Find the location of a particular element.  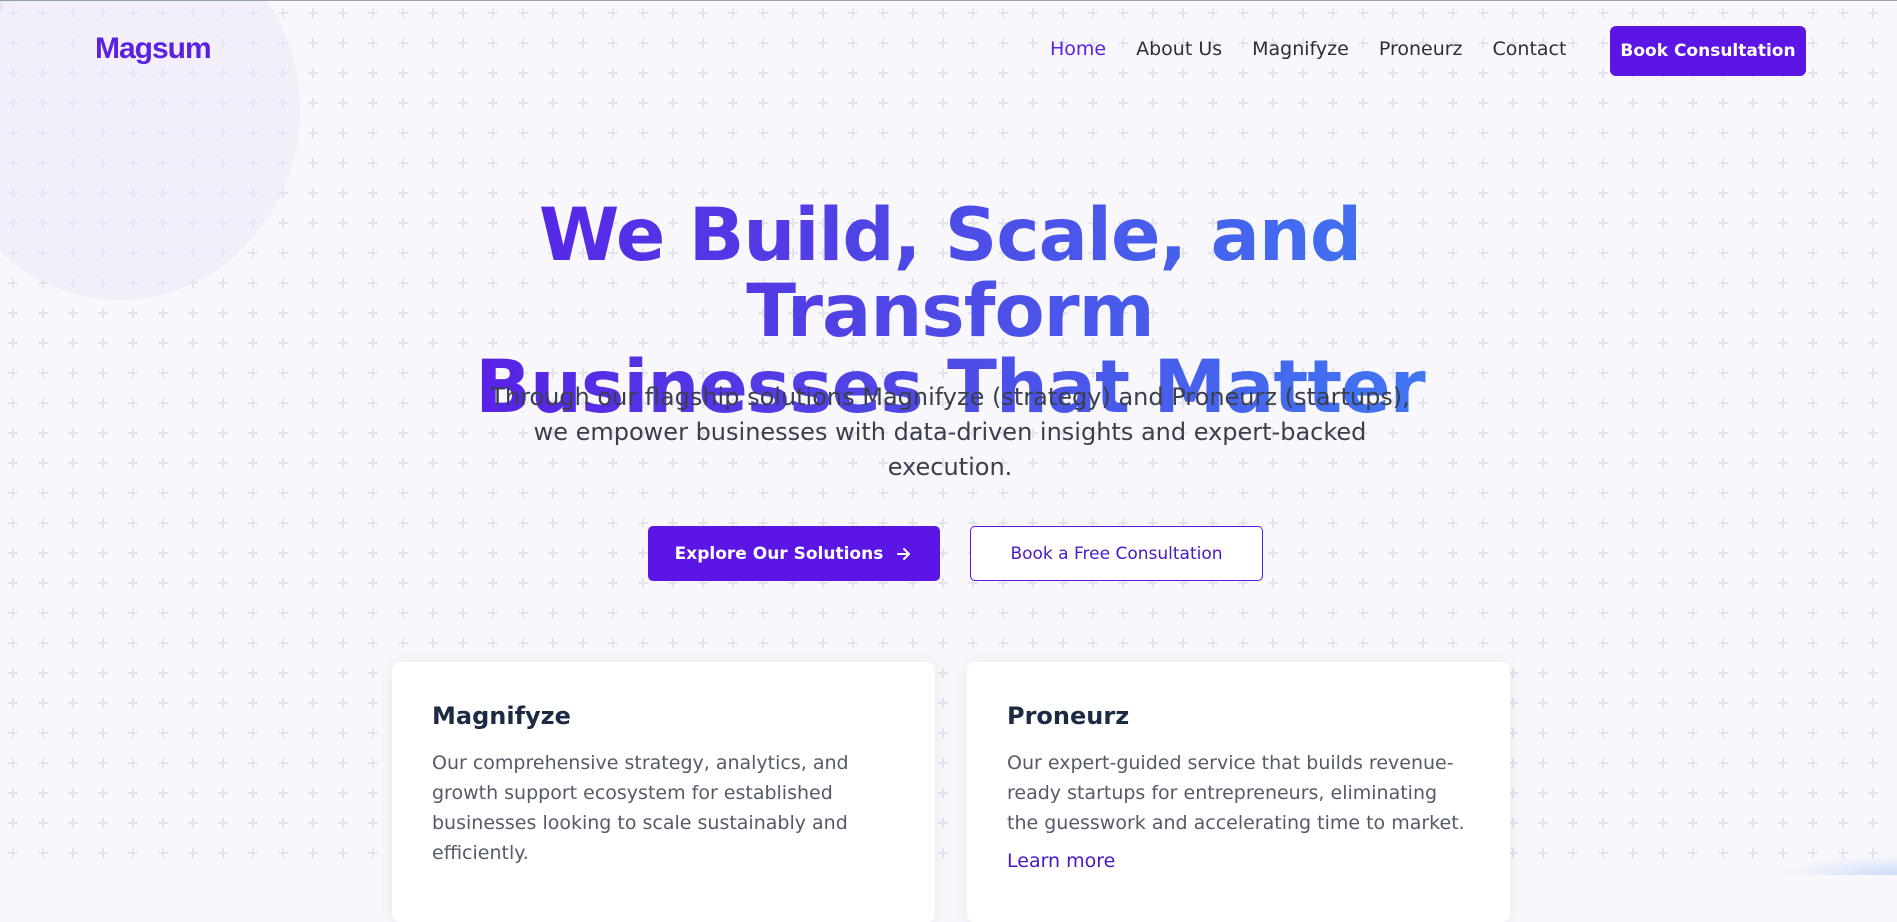

card-title: Proneurz is located at coordinates (1068, 716).